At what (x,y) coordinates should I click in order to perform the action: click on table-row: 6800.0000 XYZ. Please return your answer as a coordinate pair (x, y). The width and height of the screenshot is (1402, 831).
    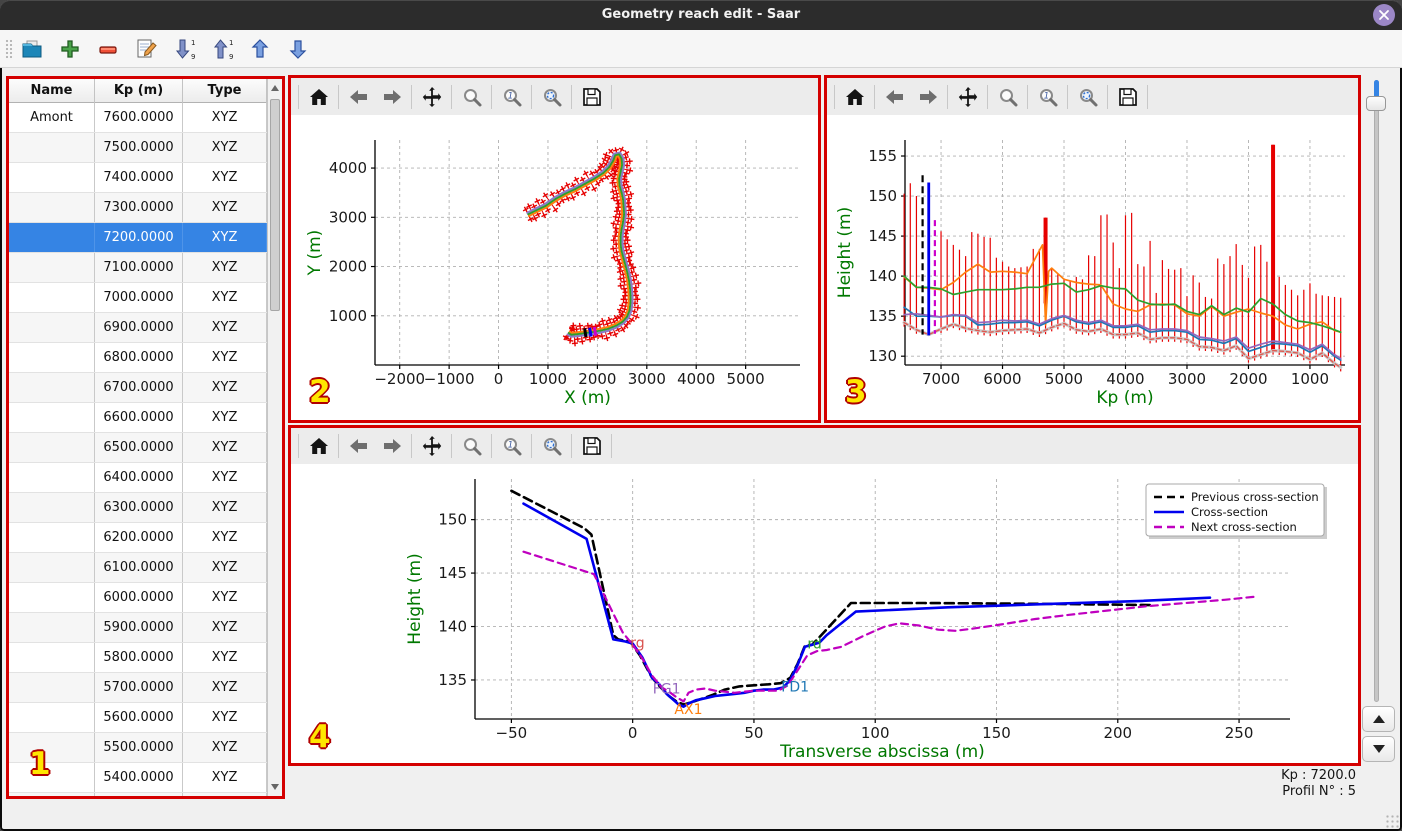
    Looking at the image, I should click on (138, 358).